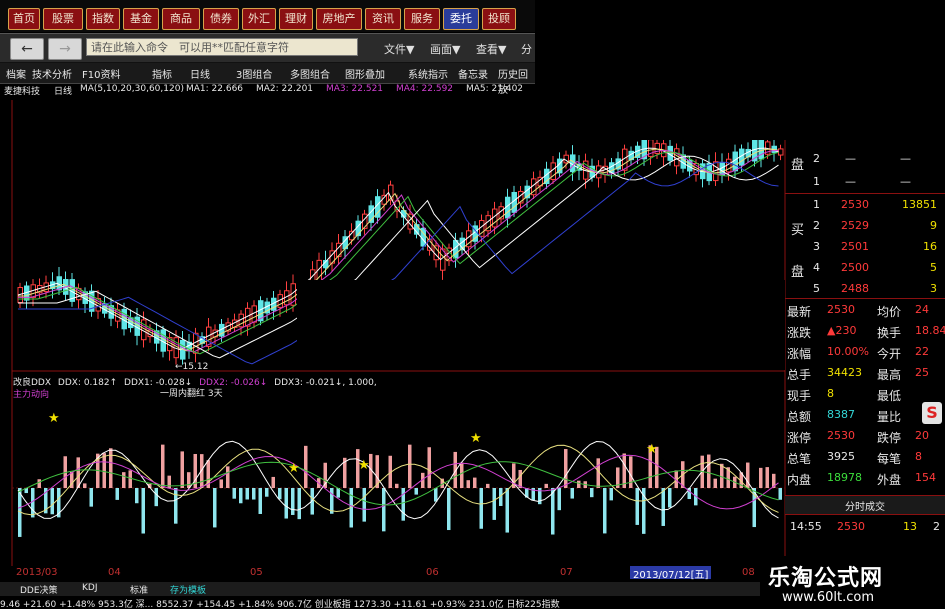  What do you see at coordinates (24, 19) in the screenshot?
I see `menu-0: 首页` at bounding box center [24, 19].